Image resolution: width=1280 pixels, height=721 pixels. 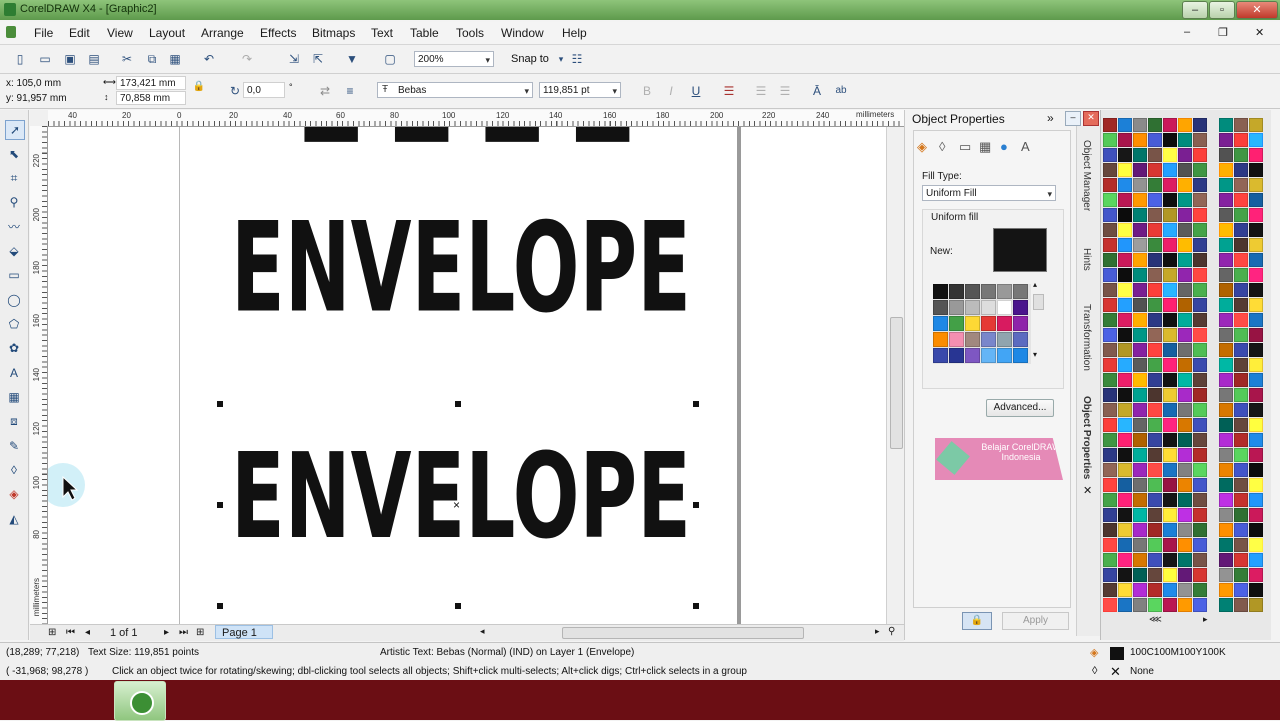 What do you see at coordinates (1086, 437) in the screenshot?
I see `tab-object-properties: Object Properties` at bounding box center [1086, 437].